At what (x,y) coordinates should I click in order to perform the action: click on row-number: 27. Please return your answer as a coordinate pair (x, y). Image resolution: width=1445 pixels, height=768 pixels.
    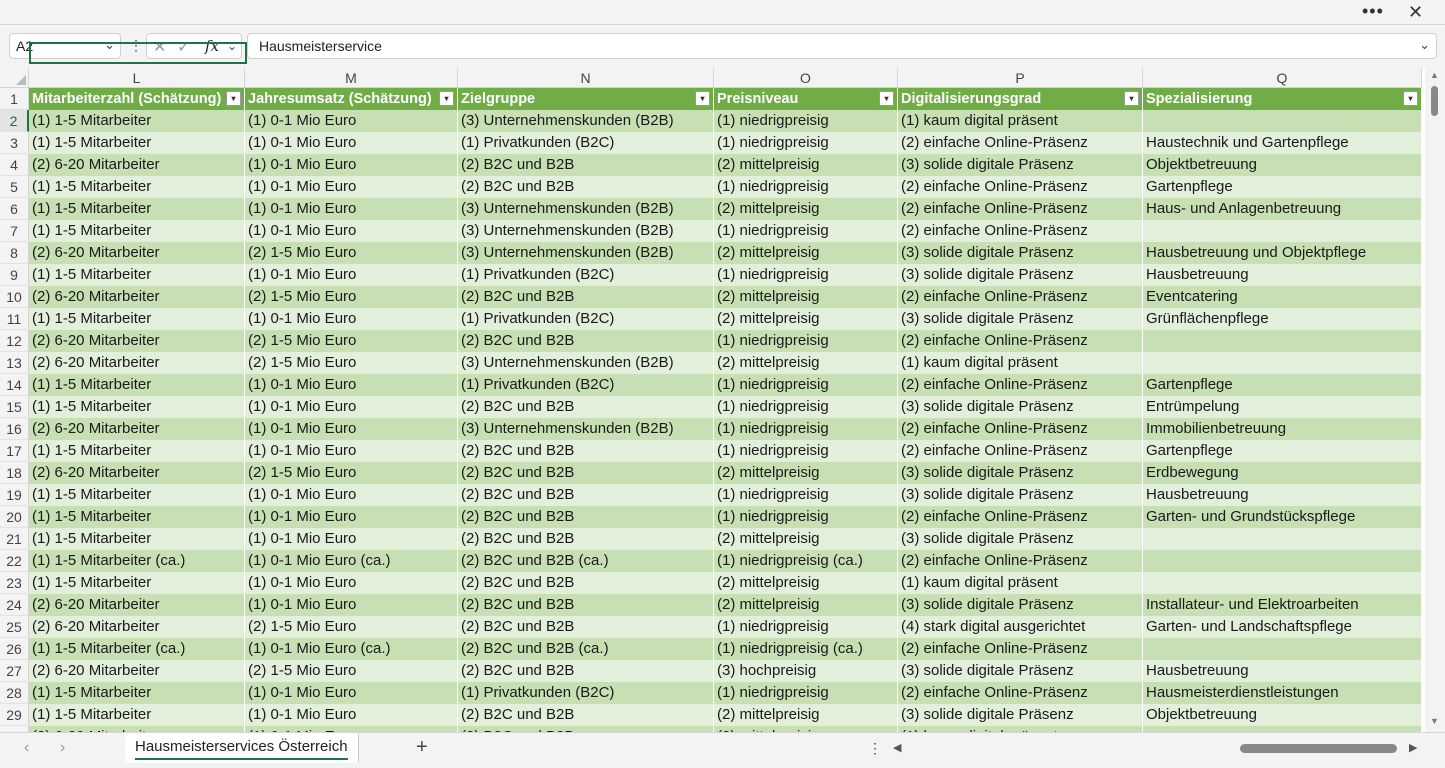
    Looking at the image, I should click on (14, 671).